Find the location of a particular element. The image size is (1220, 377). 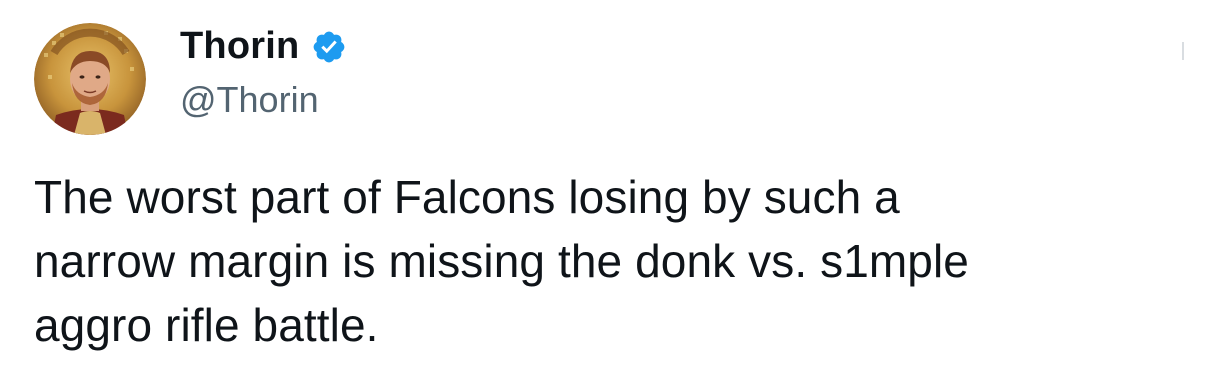

author-display-name: Thorin is located at coordinates (239, 46).